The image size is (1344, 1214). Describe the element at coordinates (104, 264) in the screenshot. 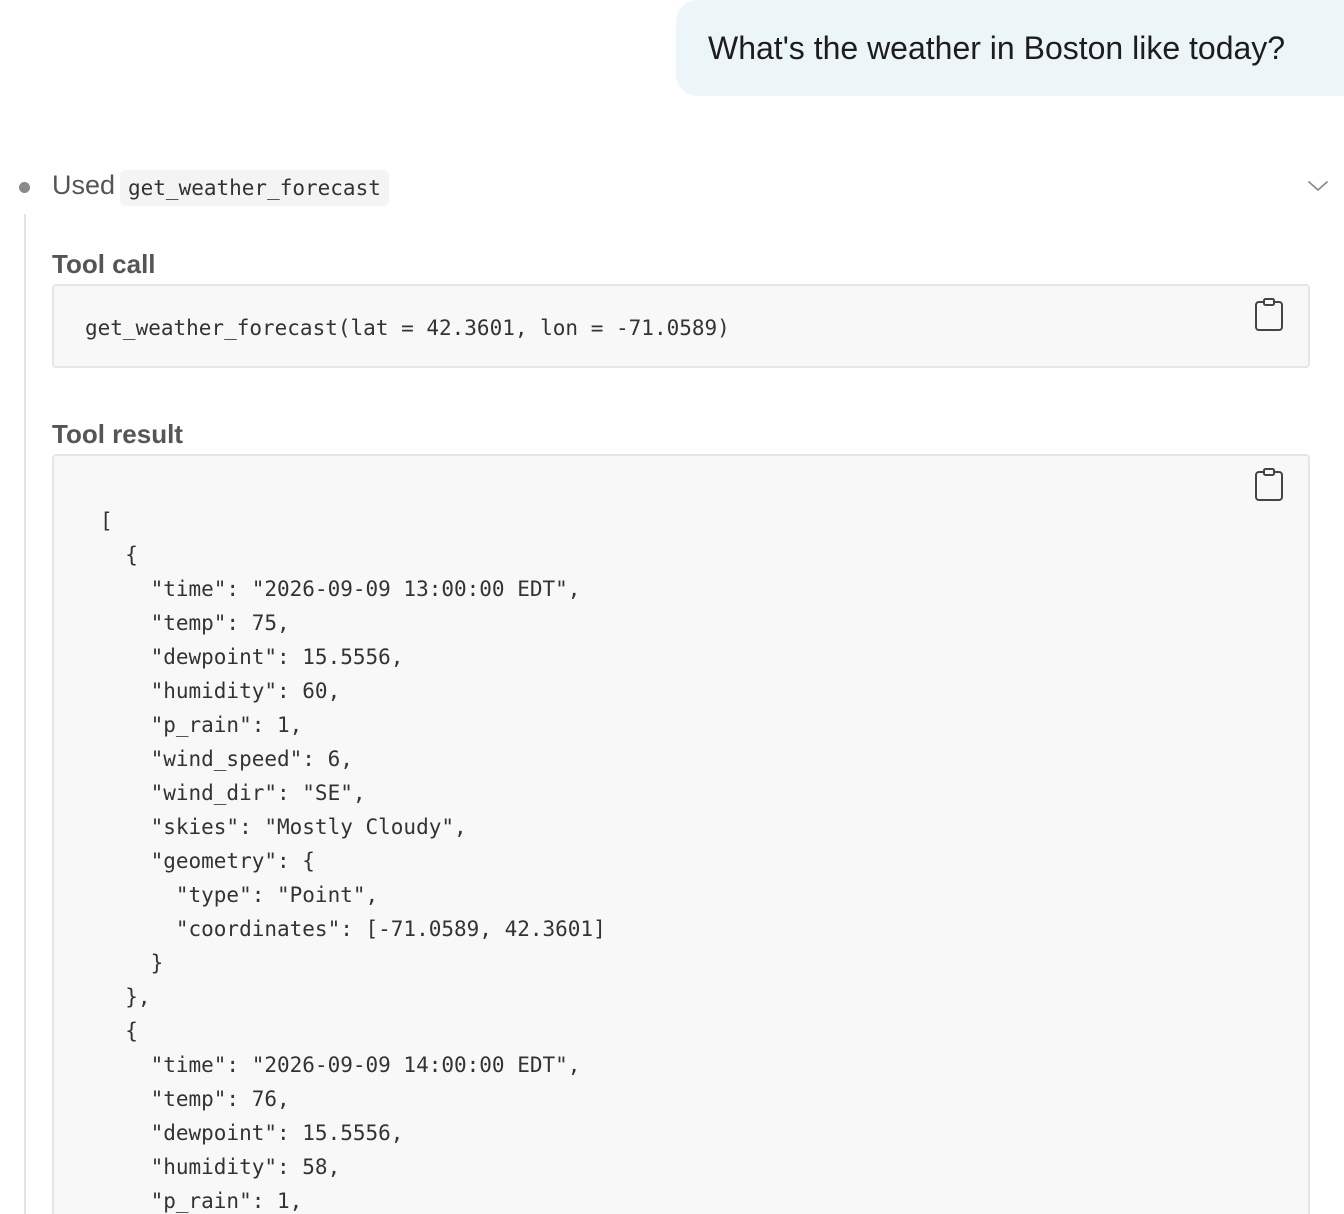

I see `tool-call-heading: Tool call` at that location.